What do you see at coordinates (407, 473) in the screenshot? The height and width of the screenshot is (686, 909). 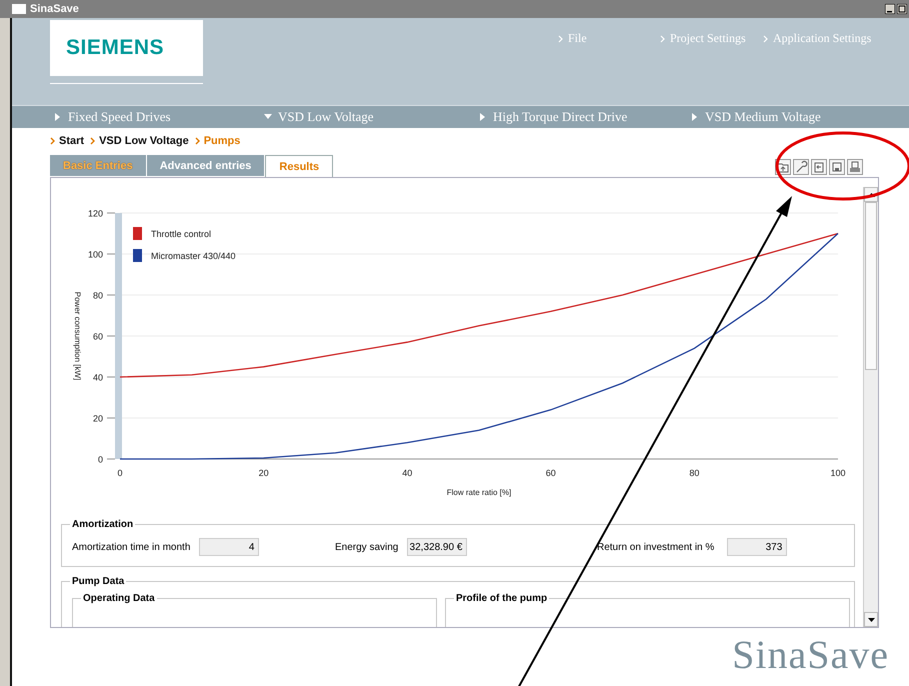 I see `x-tick-label: 40` at bounding box center [407, 473].